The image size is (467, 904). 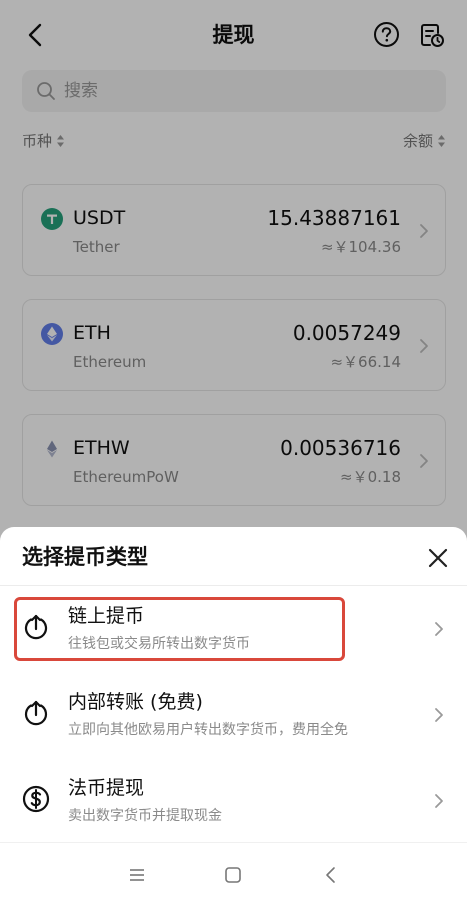 What do you see at coordinates (233, 801) in the screenshot?
I see `option-fiat-withdraw: 法币提现 卖出数字货币并提取现金` at bounding box center [233, 801].